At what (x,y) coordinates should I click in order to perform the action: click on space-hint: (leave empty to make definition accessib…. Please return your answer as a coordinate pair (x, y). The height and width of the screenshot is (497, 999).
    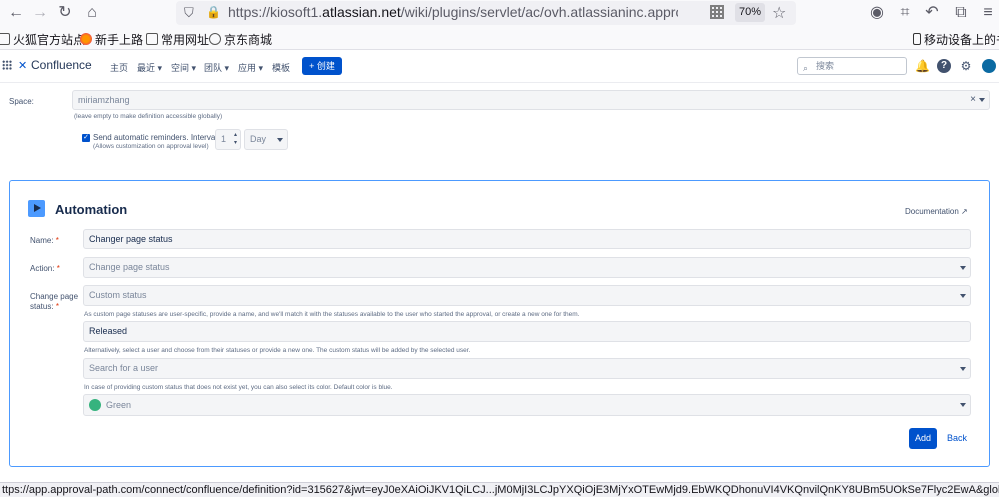
    Looking at the image, I should click on (148, 116).